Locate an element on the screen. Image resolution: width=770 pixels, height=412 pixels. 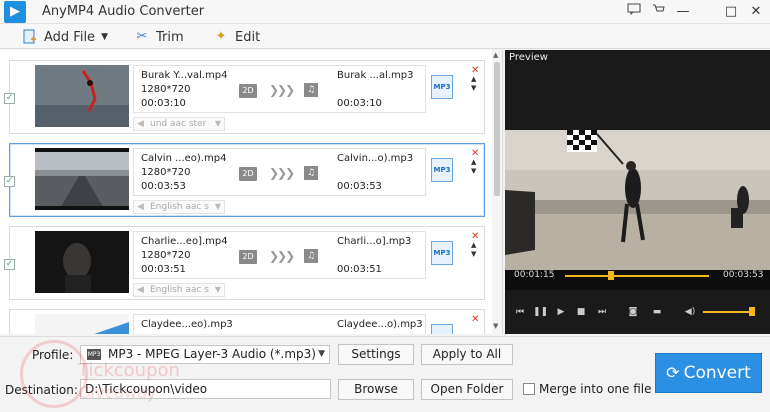
output-file-name: Calvin...o).mp3 is located at coordinates (375, 158).